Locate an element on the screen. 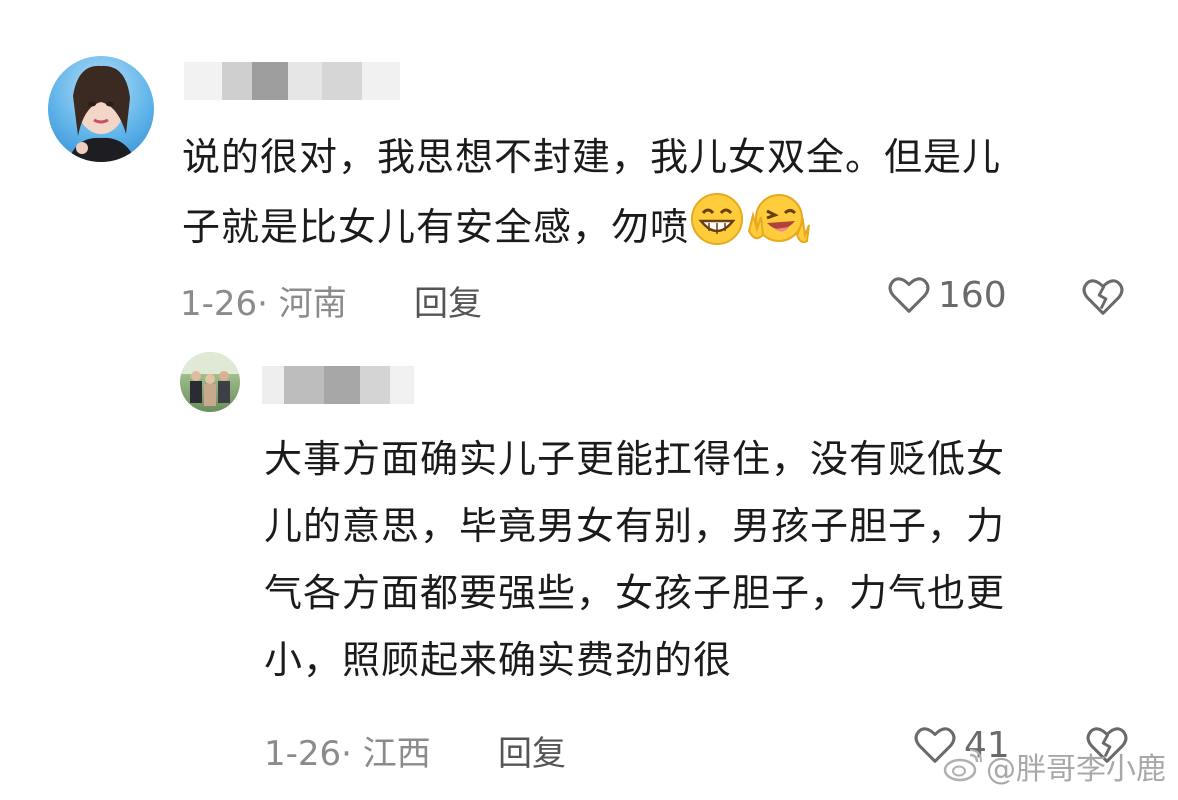 Image resolution: width=1178 pixels, height=800 pixels. reply-meta: 1-26· 江西 is located at coordinates (347, 750).